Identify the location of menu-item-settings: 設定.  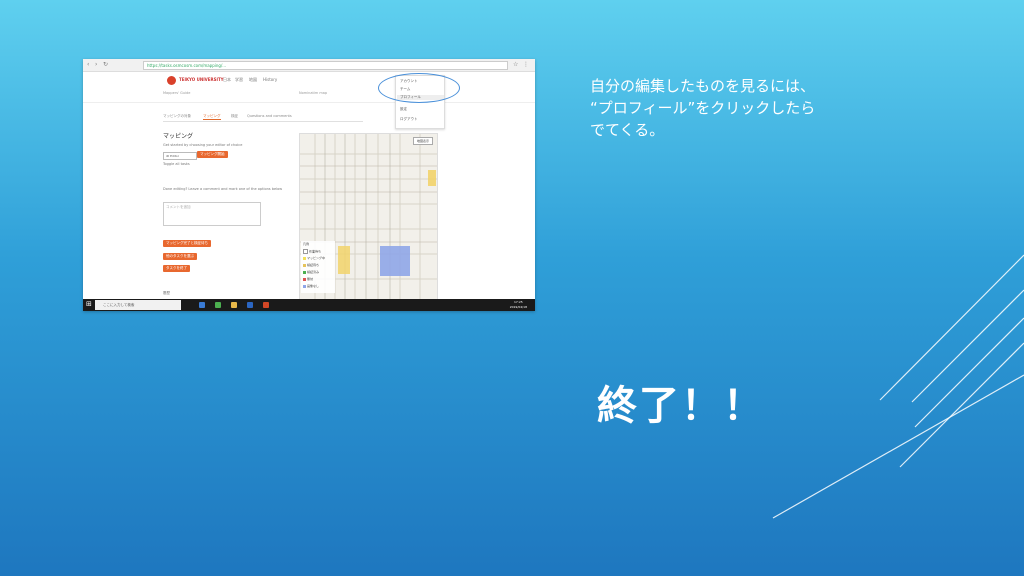
(403, 109).